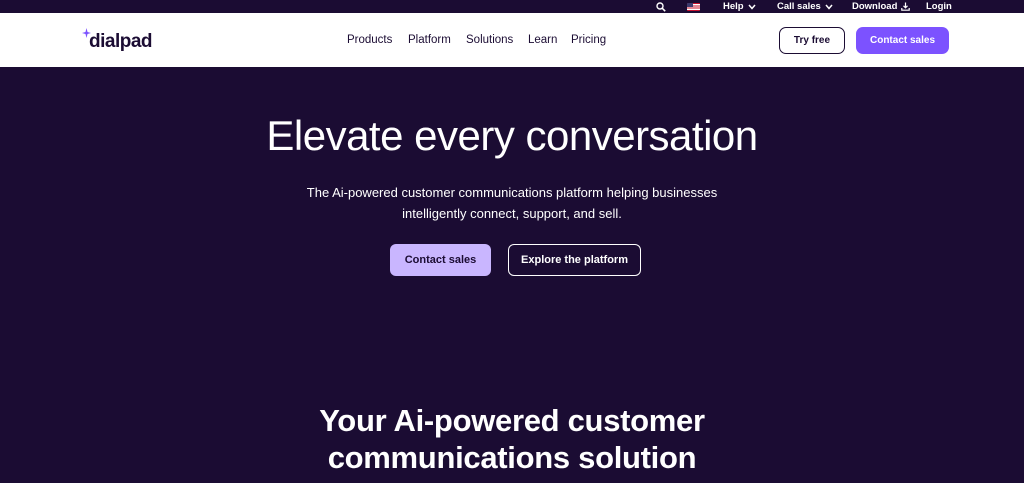 The width and height of the screenshot is (1024, 483). I want to click on download-icon, so click(906, 6).